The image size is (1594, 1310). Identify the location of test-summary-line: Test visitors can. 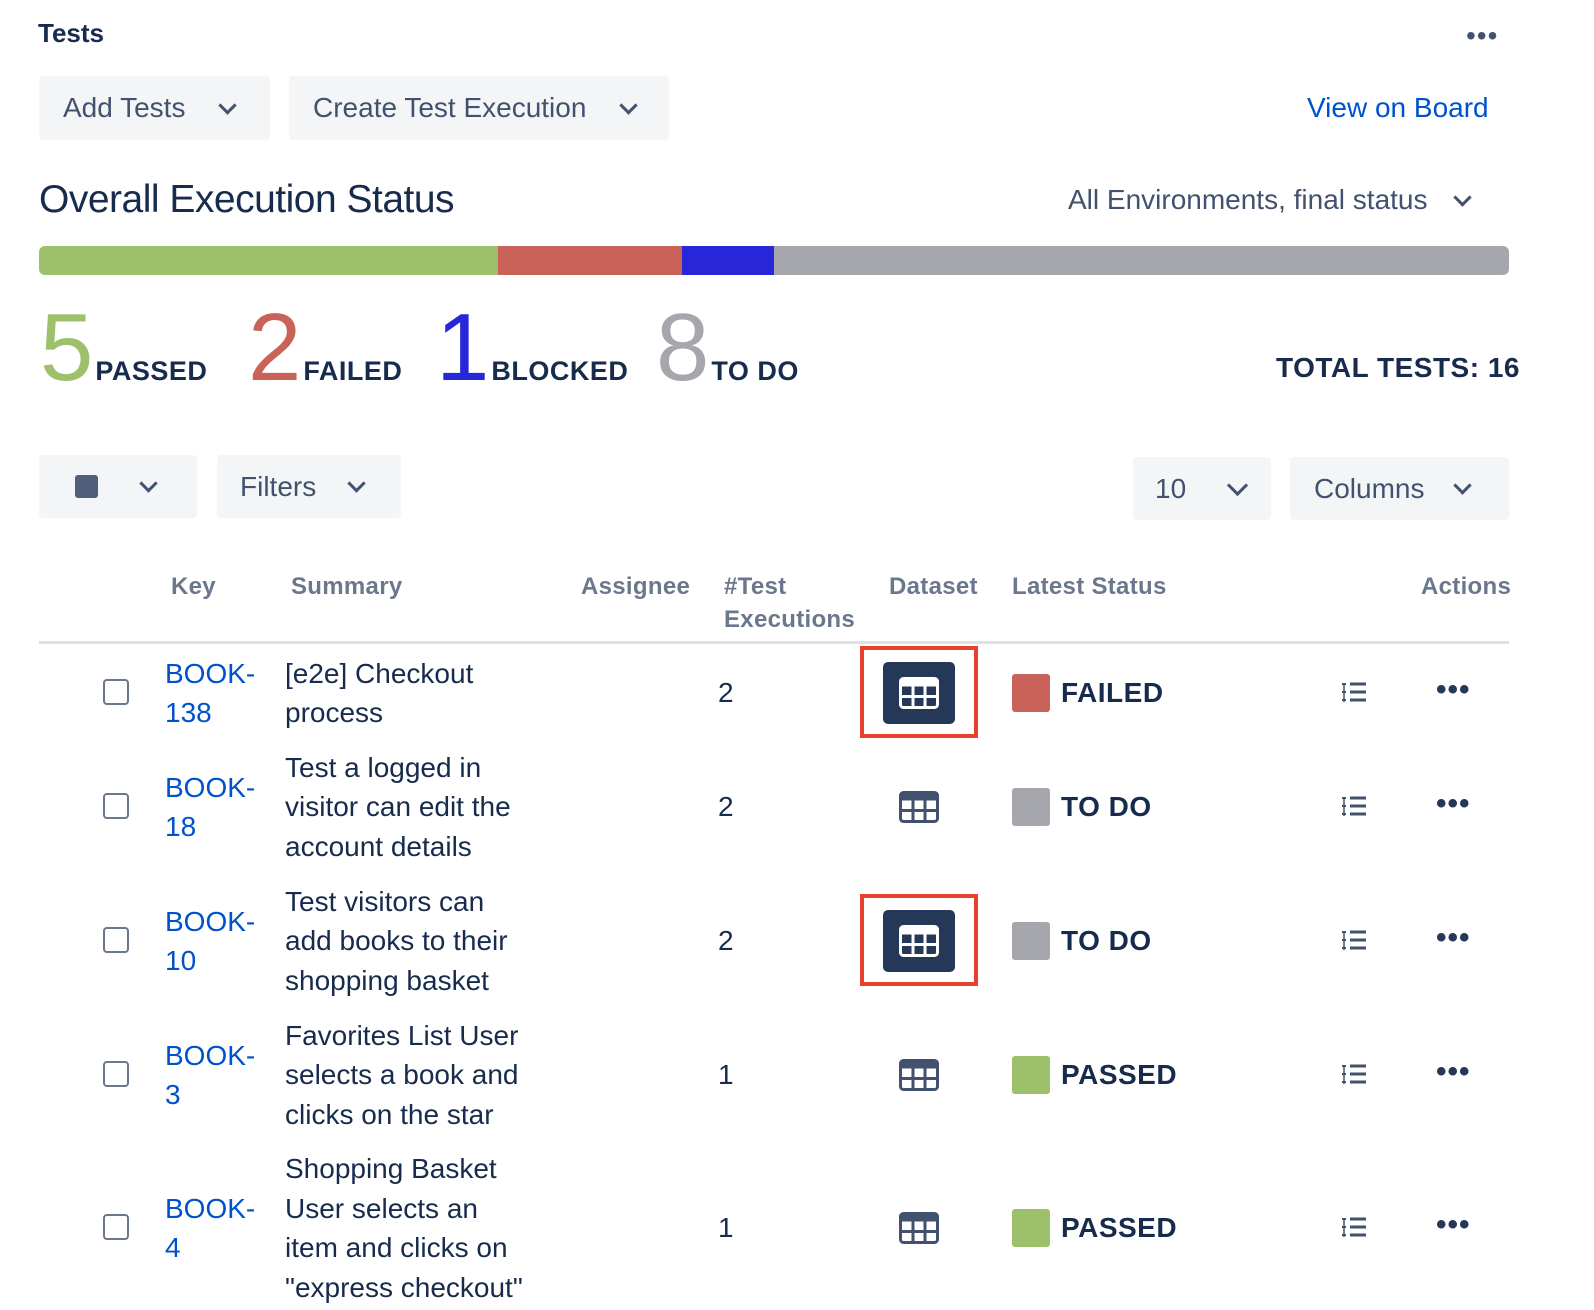
(385, 901).